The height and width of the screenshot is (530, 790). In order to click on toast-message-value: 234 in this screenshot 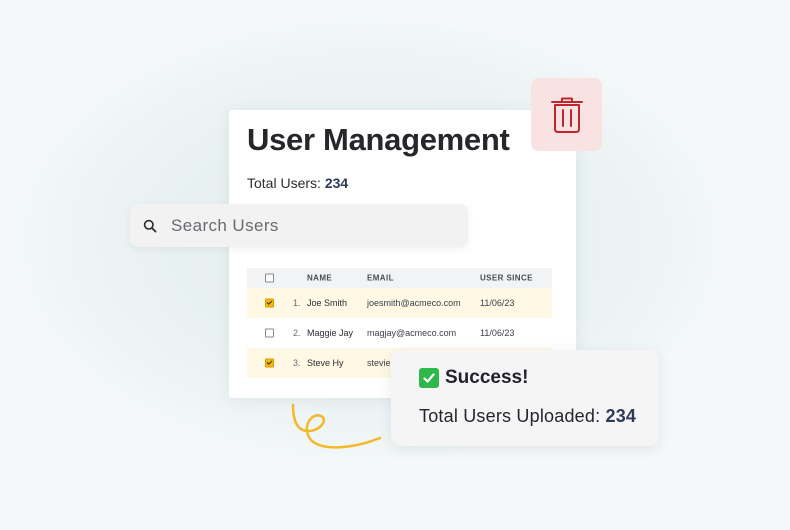, I will do `click(621, 416)`.